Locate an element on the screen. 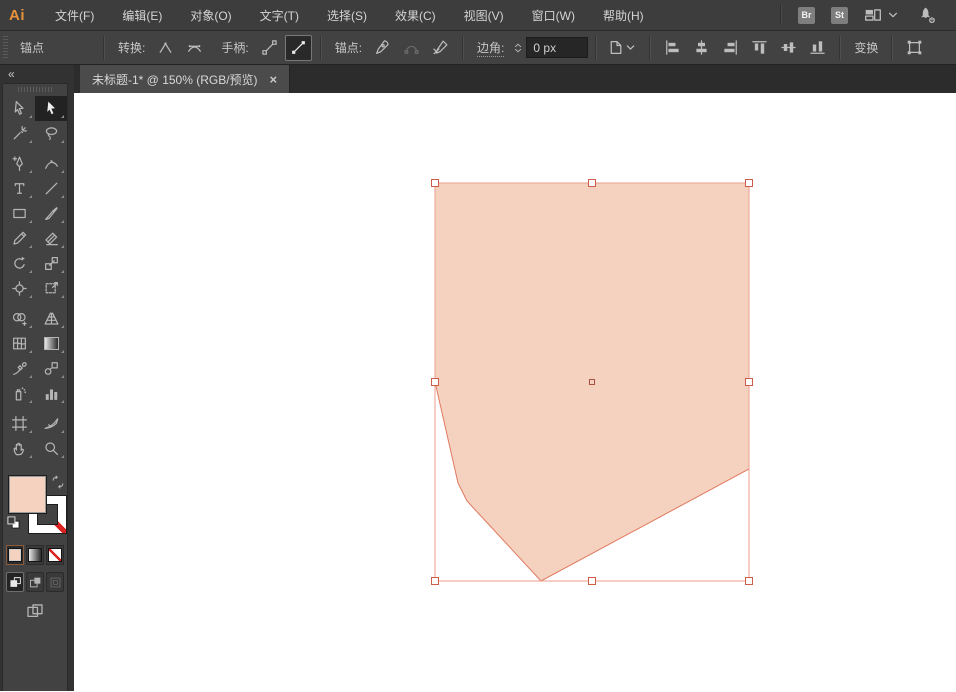 This screenshot has height=692, width=956. menu-item-2: 对象(O) is located at coordinates (210, 15).